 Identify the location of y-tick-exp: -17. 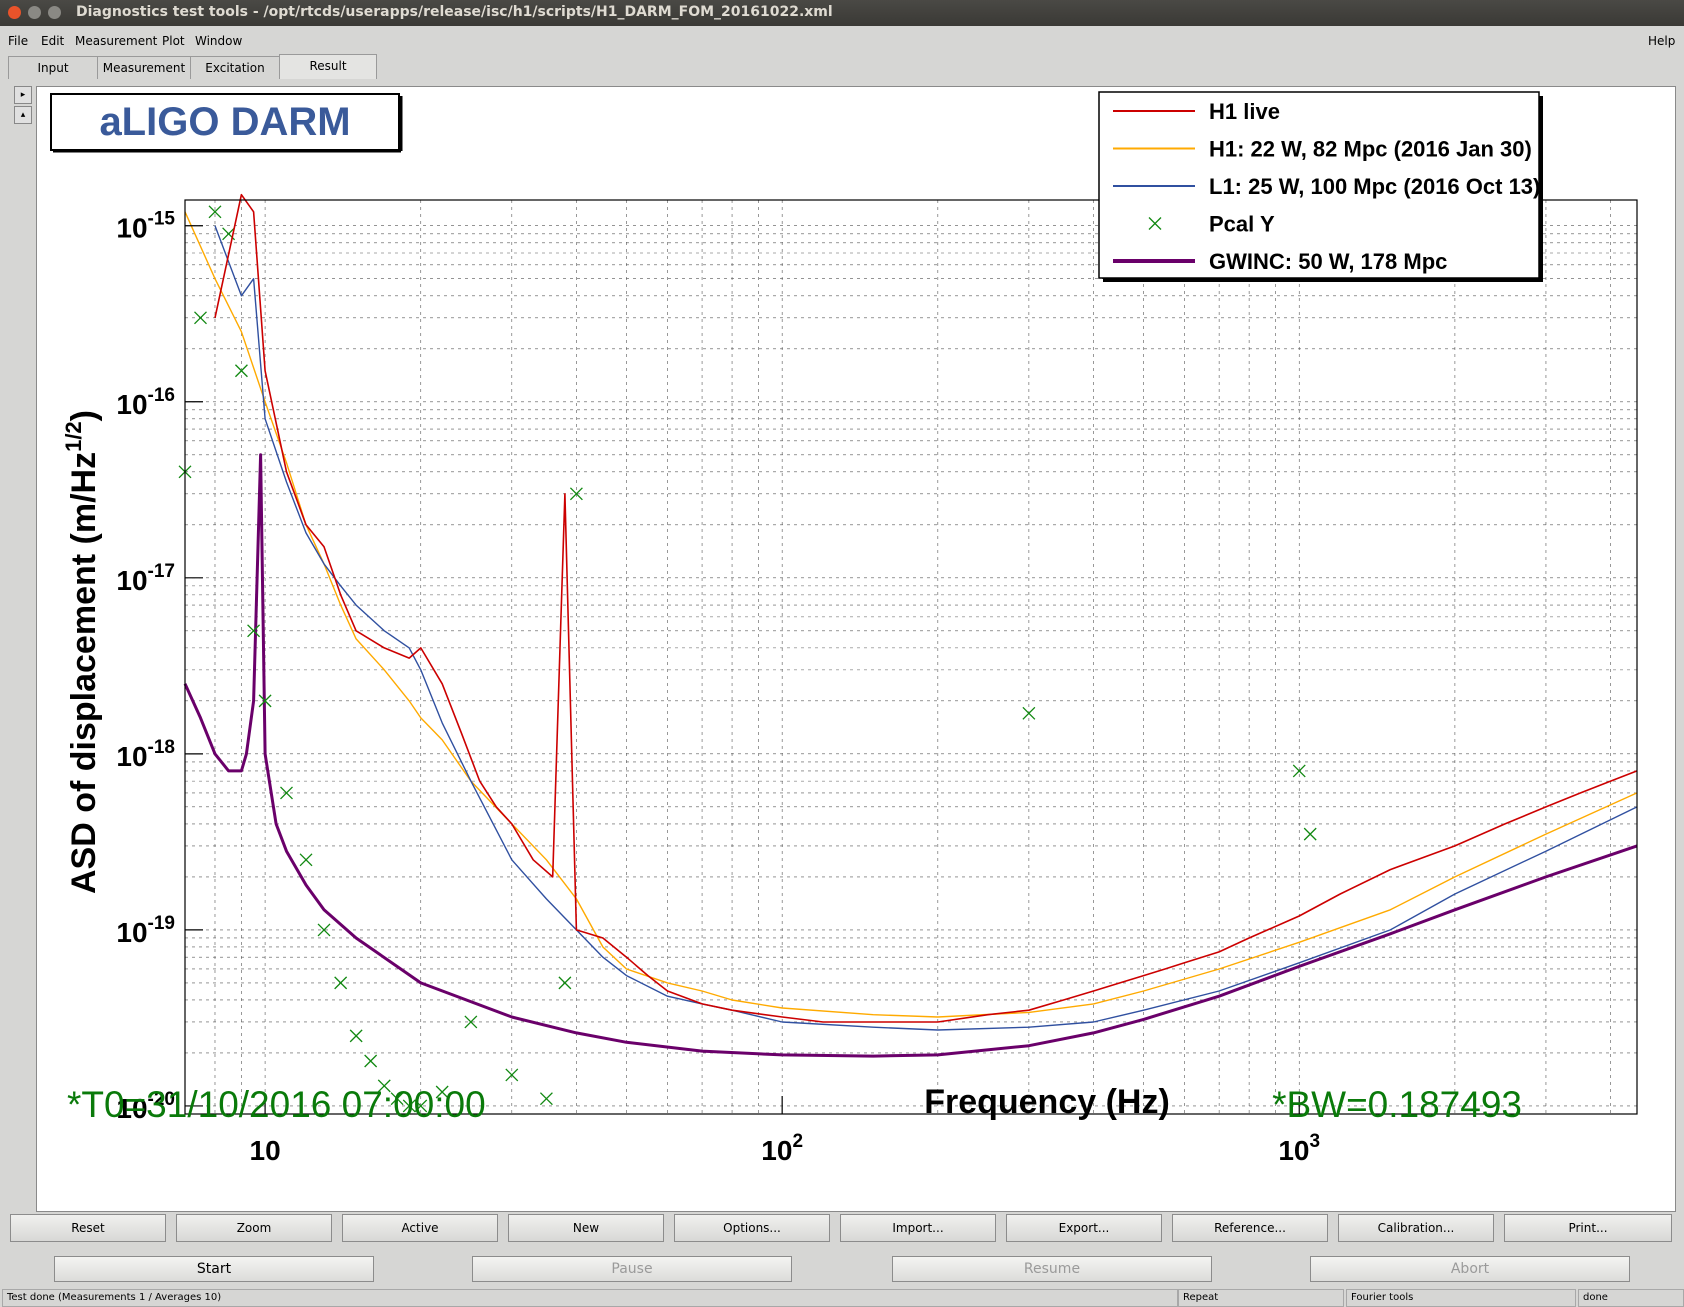
(161, 571).